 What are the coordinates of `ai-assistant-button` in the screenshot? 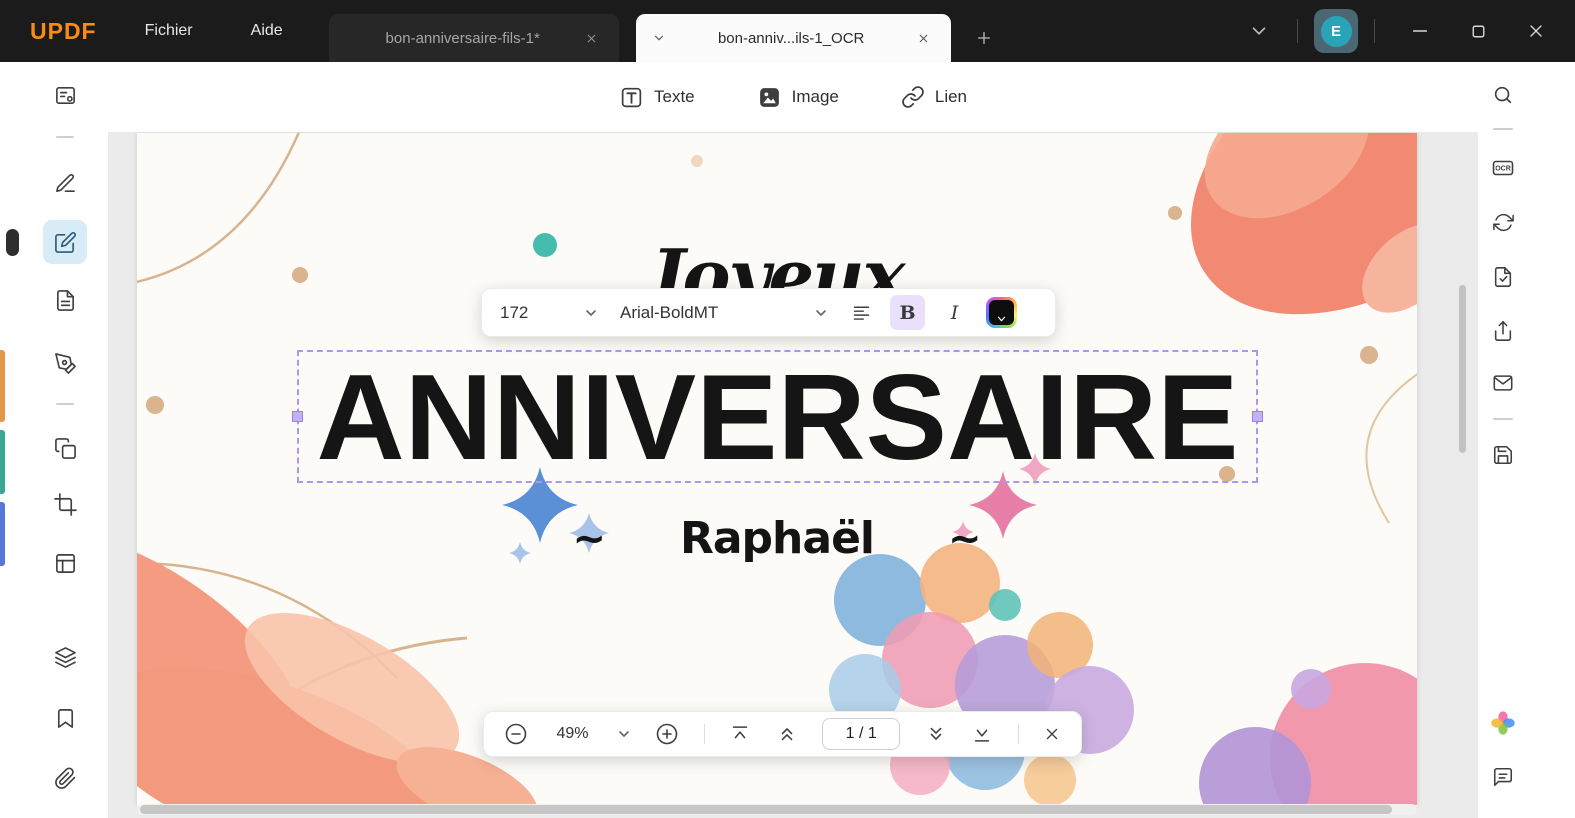 It's located at (1503, 723).